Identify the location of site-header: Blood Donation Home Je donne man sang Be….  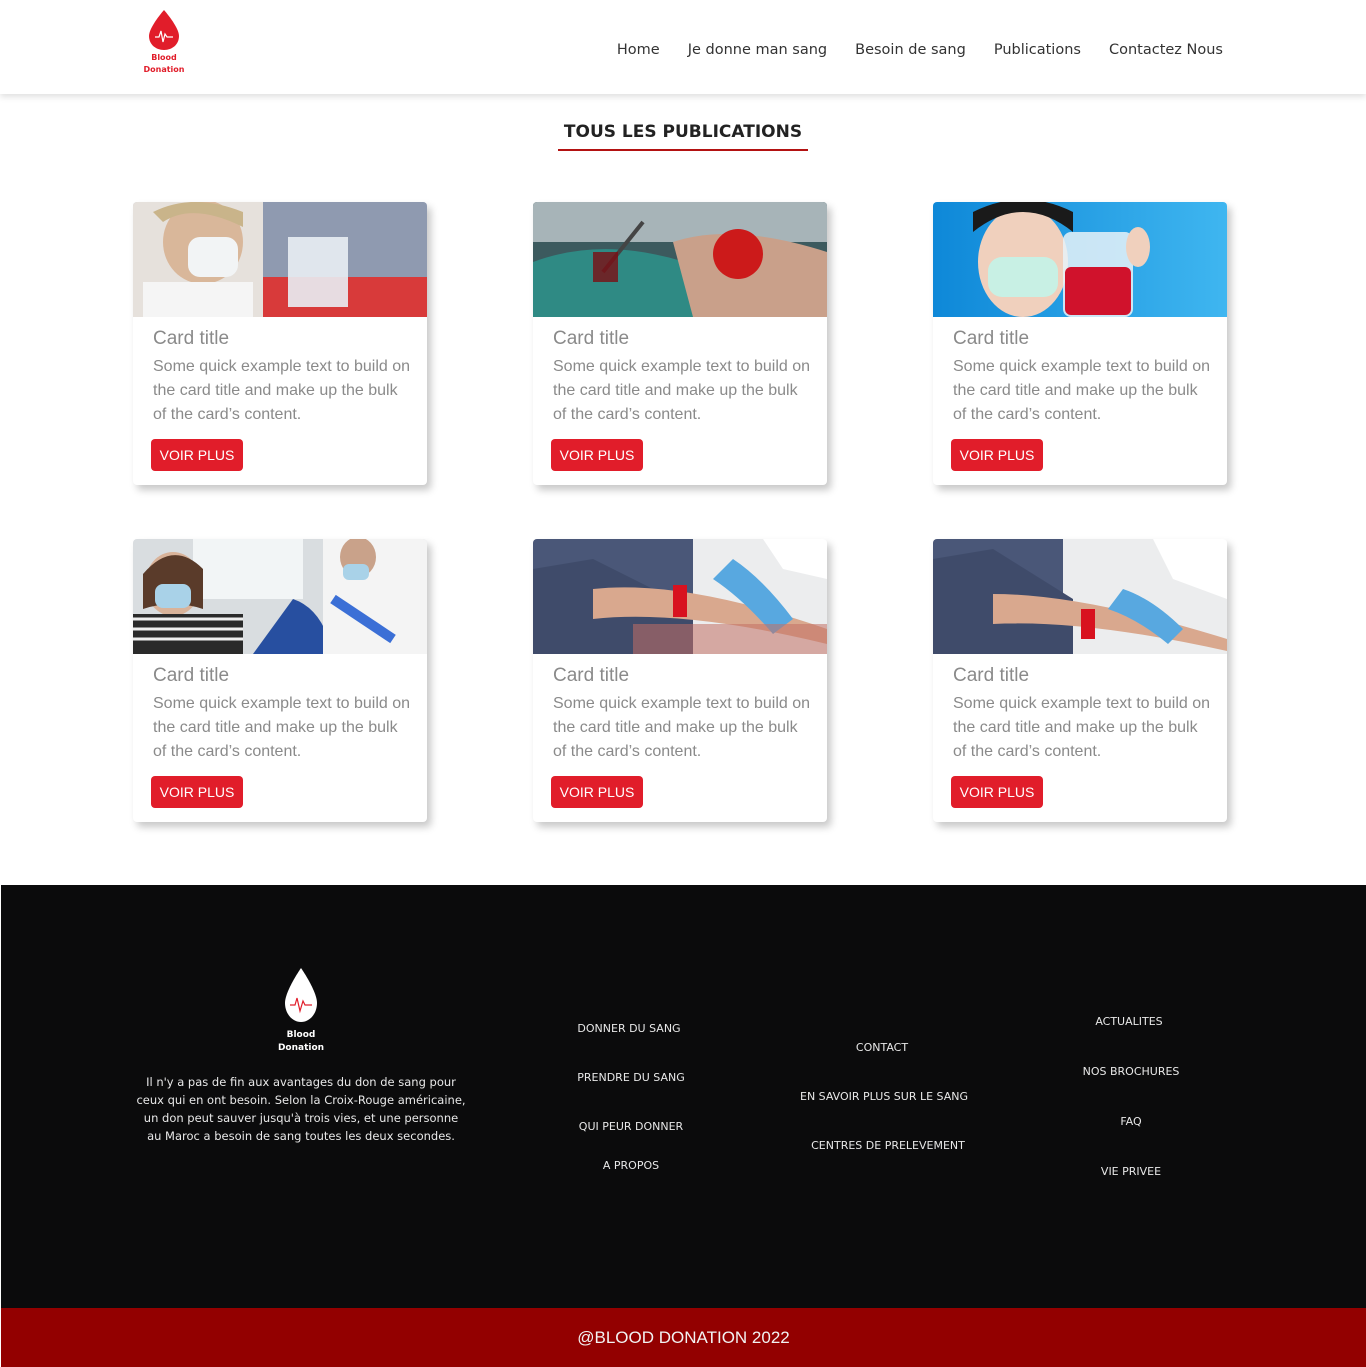
(683, 47).